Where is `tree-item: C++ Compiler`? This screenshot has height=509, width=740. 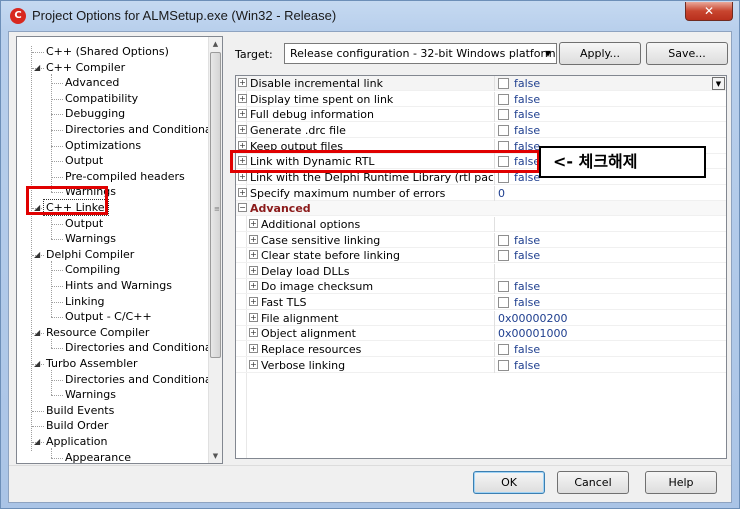
tree-item: C++ Compiler is located at coordinates (85, 67).